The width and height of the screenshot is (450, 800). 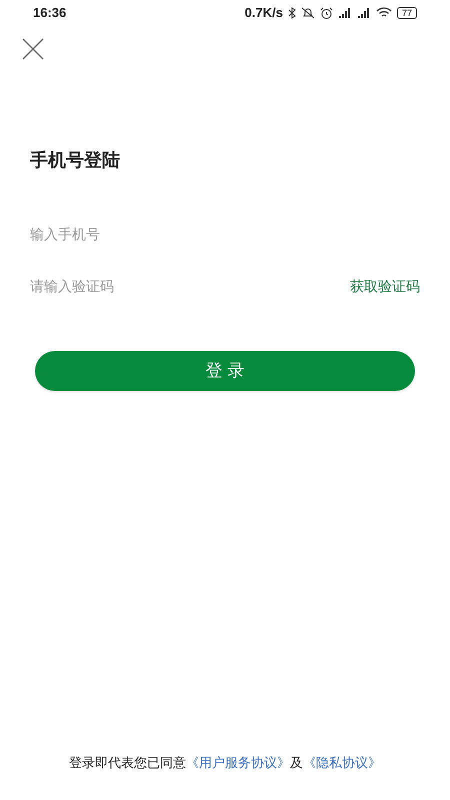 I want to click on agreement-text: 登录即代表您已同意《用户服务协议》及《隐私协议》, so click(x=225, y=763).